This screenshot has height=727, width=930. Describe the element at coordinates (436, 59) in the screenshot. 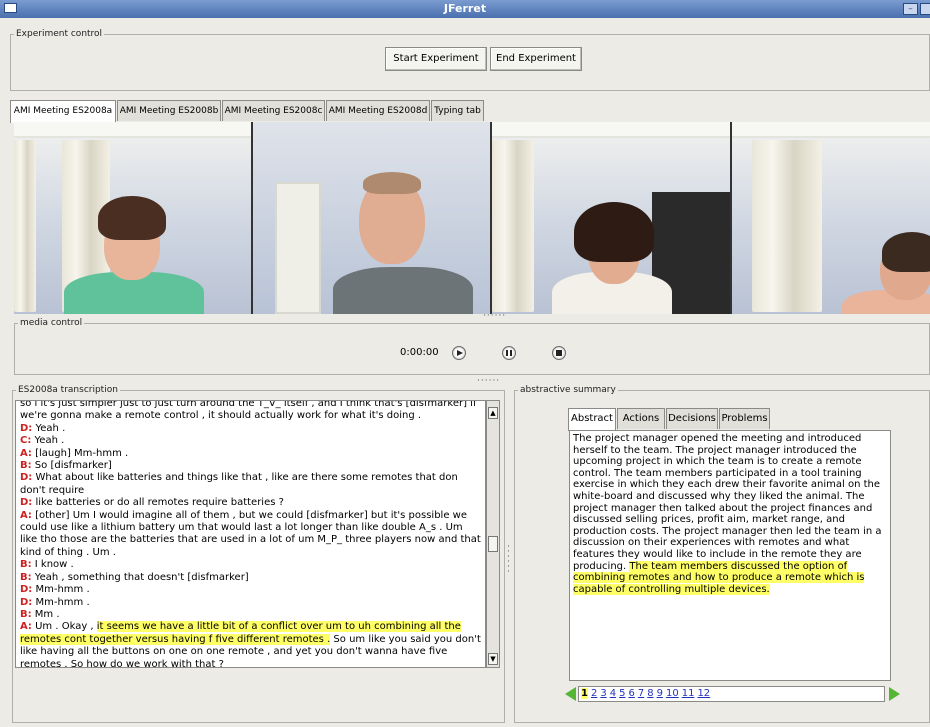

I see `start-experiment-button: Start Experiment` at that location.